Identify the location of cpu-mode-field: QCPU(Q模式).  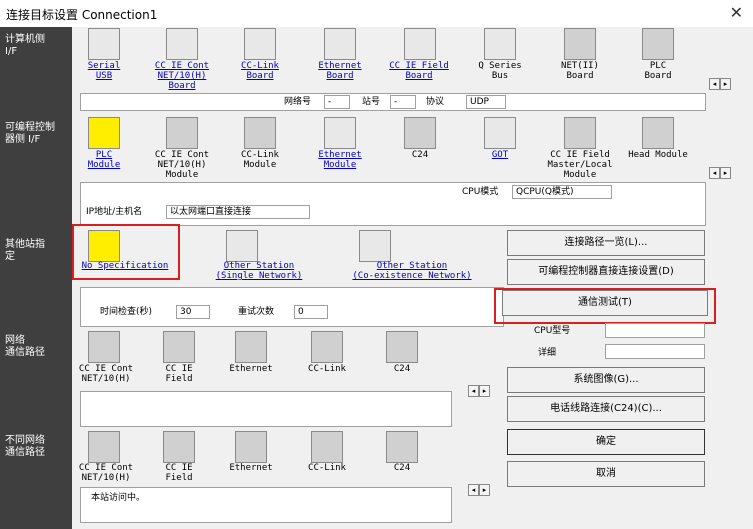
(562, 192).